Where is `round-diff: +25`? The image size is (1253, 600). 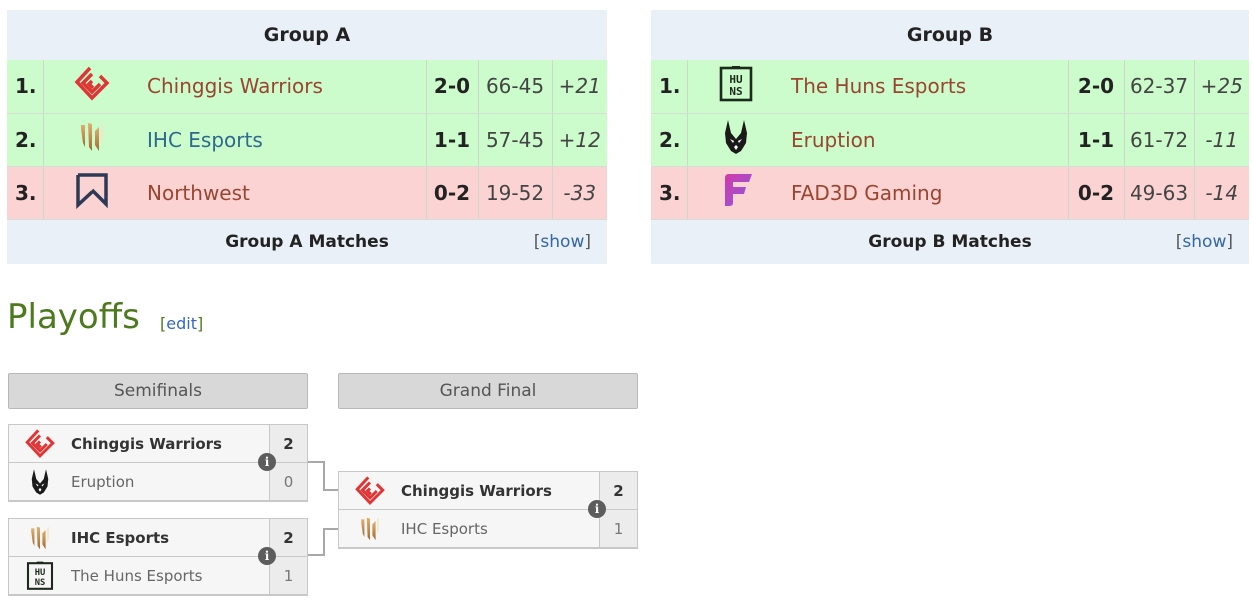 round-diff: +25 is located at coordinates (1221, 87).